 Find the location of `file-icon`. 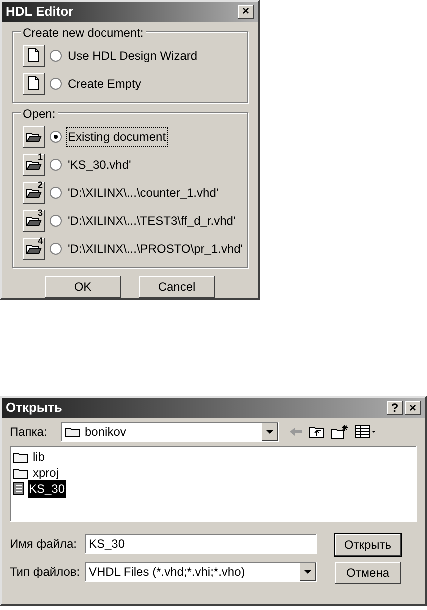

file-icon is located at coordinates (19, 489).